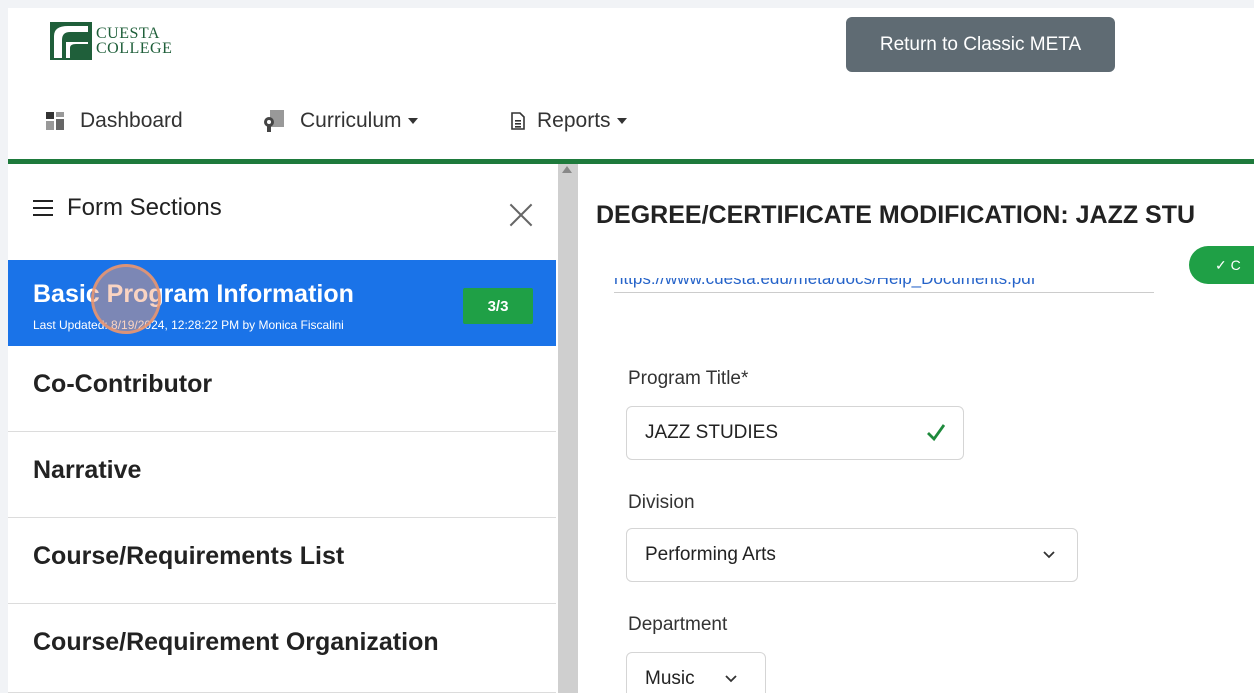 The height and width of the screenshot is (693, 1254). Describe the element at coordinates (574, 120) in the screenshot. I see `nav-reports-label: Reports` at that location.